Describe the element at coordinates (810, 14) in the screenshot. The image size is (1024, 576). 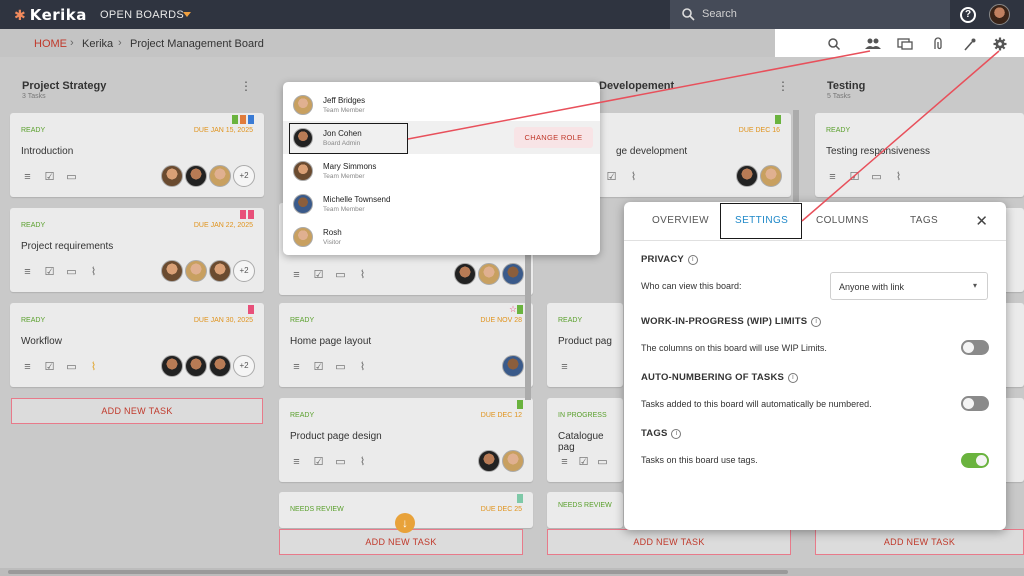
I see `search-input: Search` at that location.